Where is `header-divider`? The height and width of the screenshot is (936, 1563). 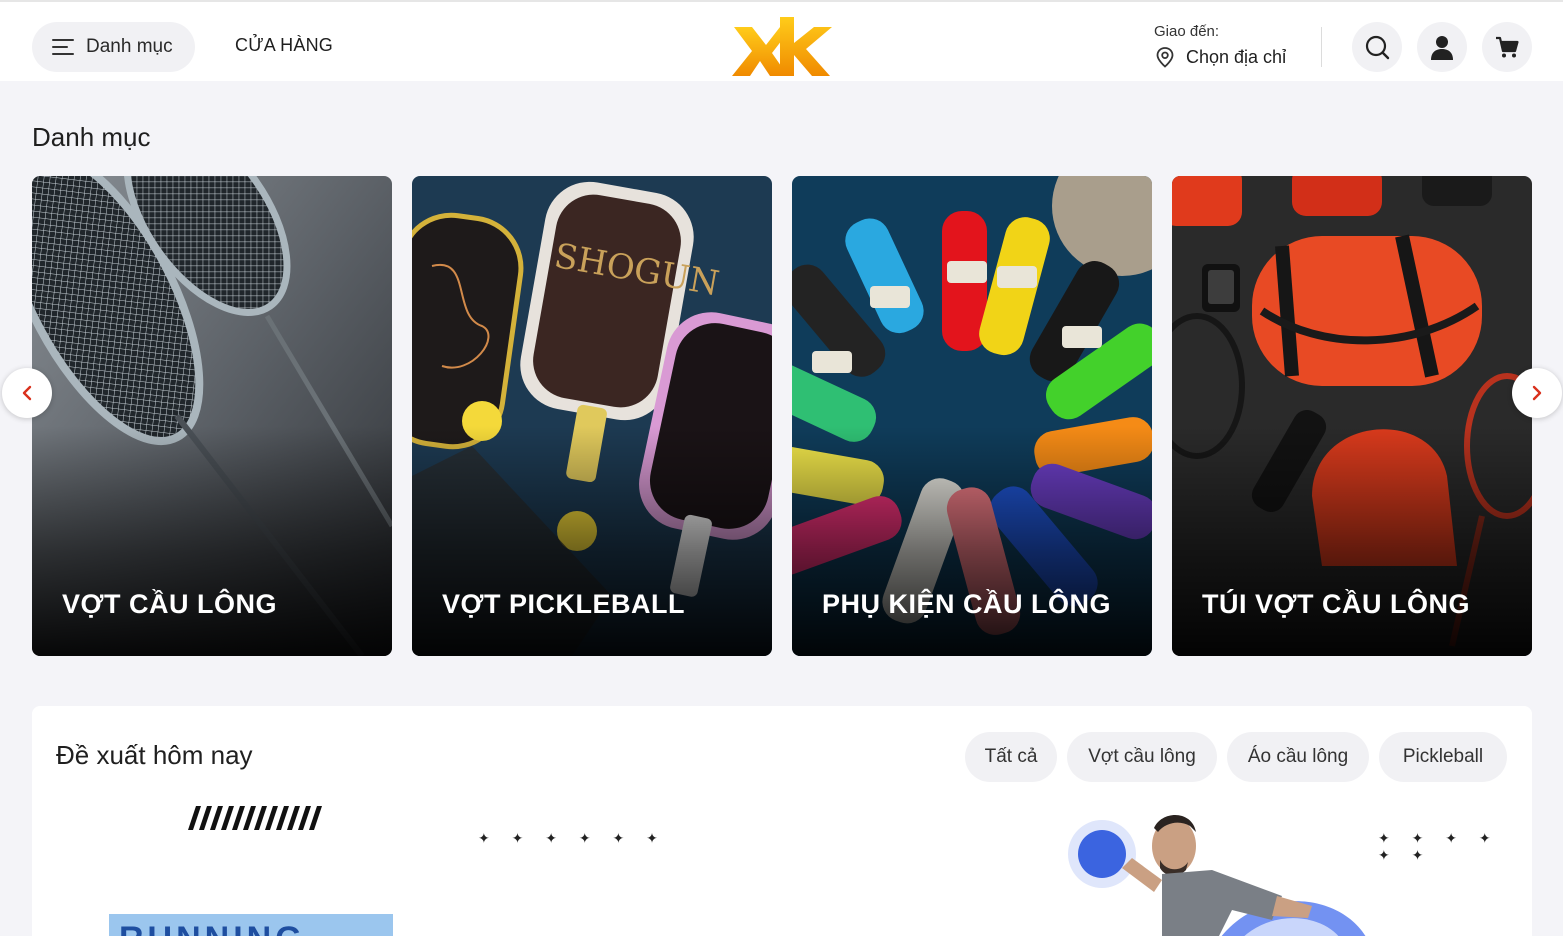
header-divider is located at coordinates (1321, 47).